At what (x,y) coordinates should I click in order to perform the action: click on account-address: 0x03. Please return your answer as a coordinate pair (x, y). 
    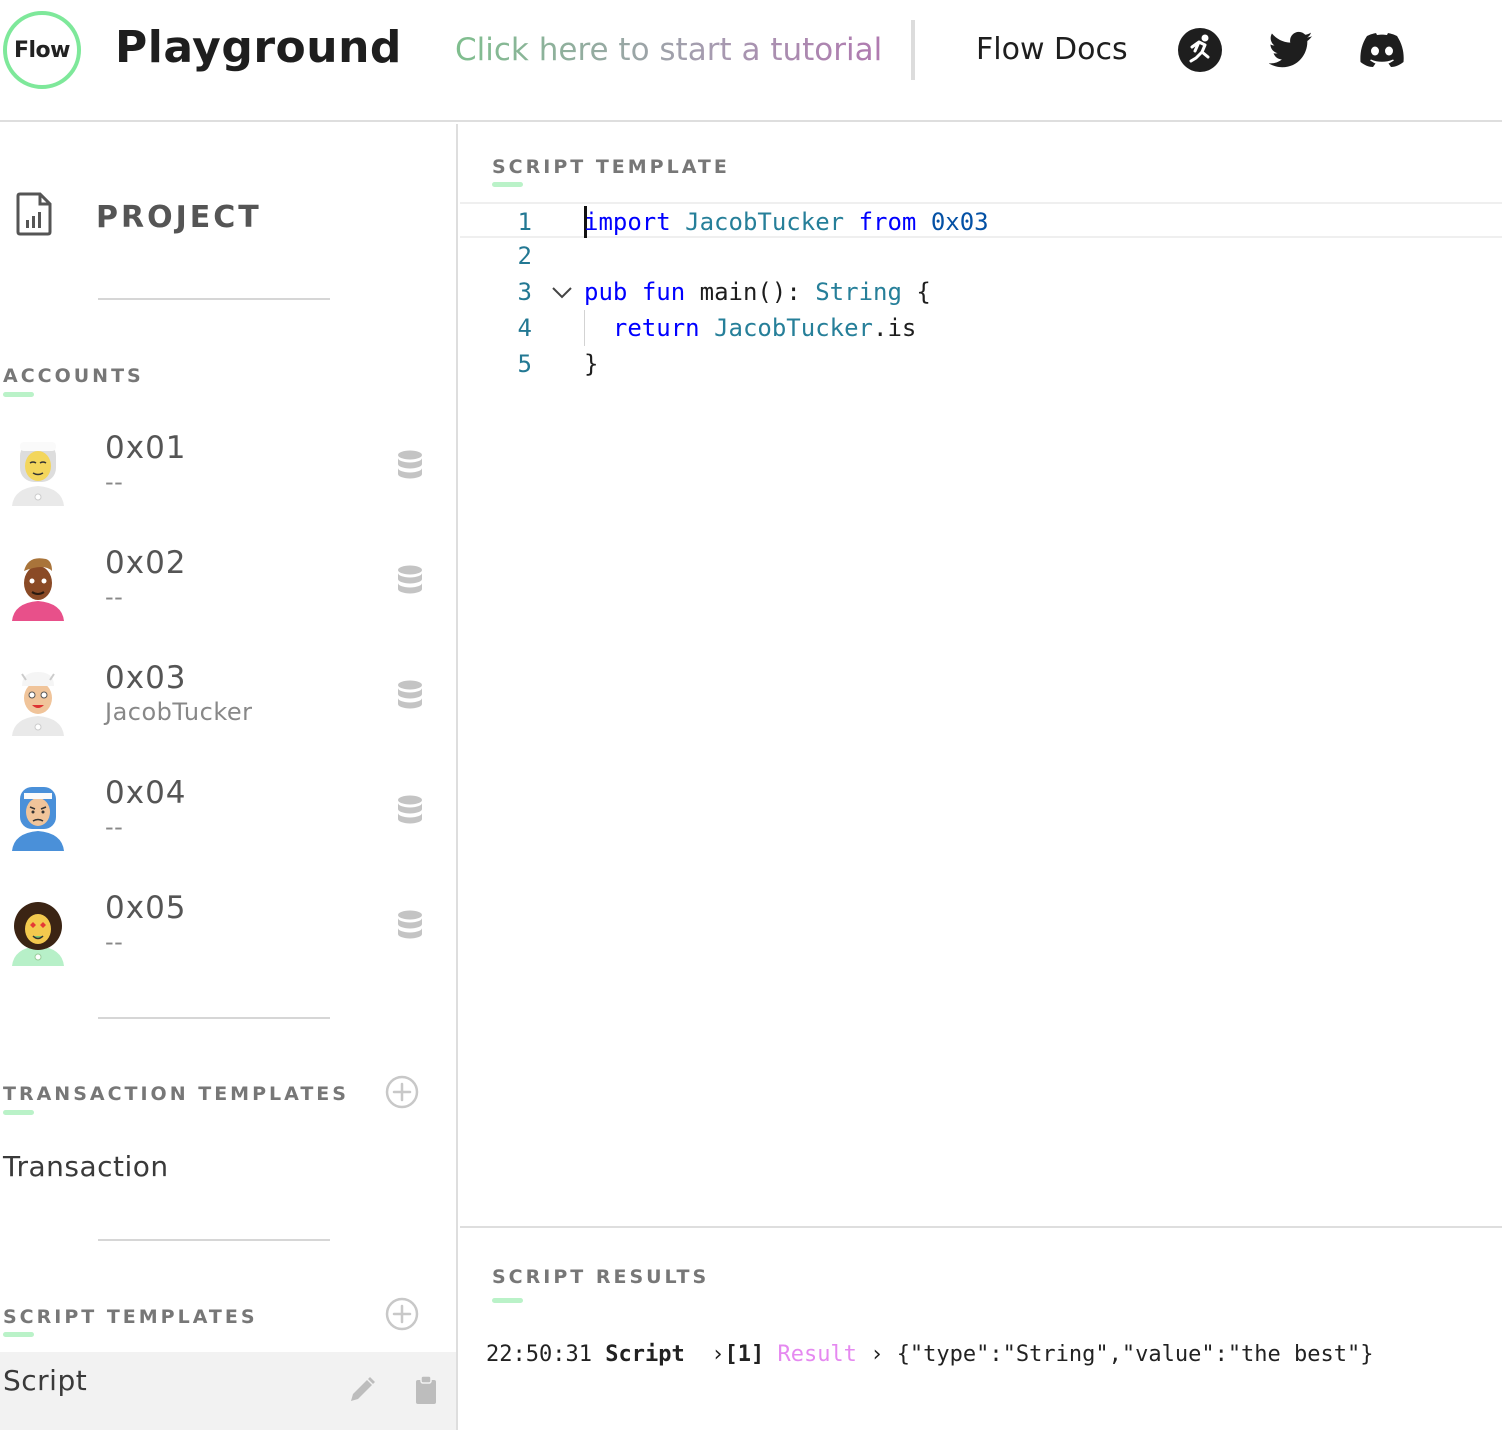
    Looking at the image, I should click on (146, 678).